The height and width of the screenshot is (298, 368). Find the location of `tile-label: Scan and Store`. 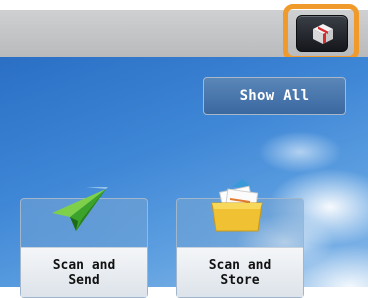

tile-label: Scan and Store is located at coordinates (240, 273).